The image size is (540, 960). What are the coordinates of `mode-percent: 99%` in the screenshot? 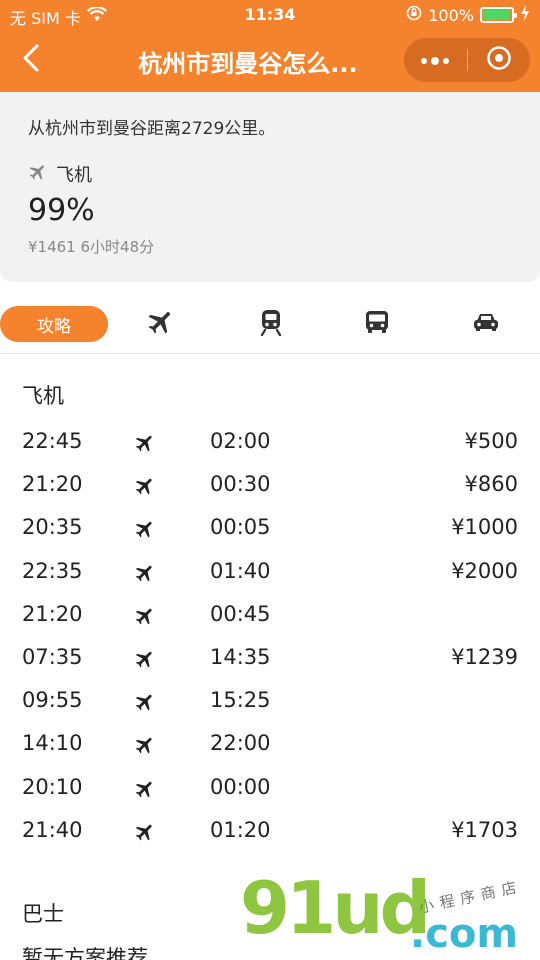 It's located at (61, 210).